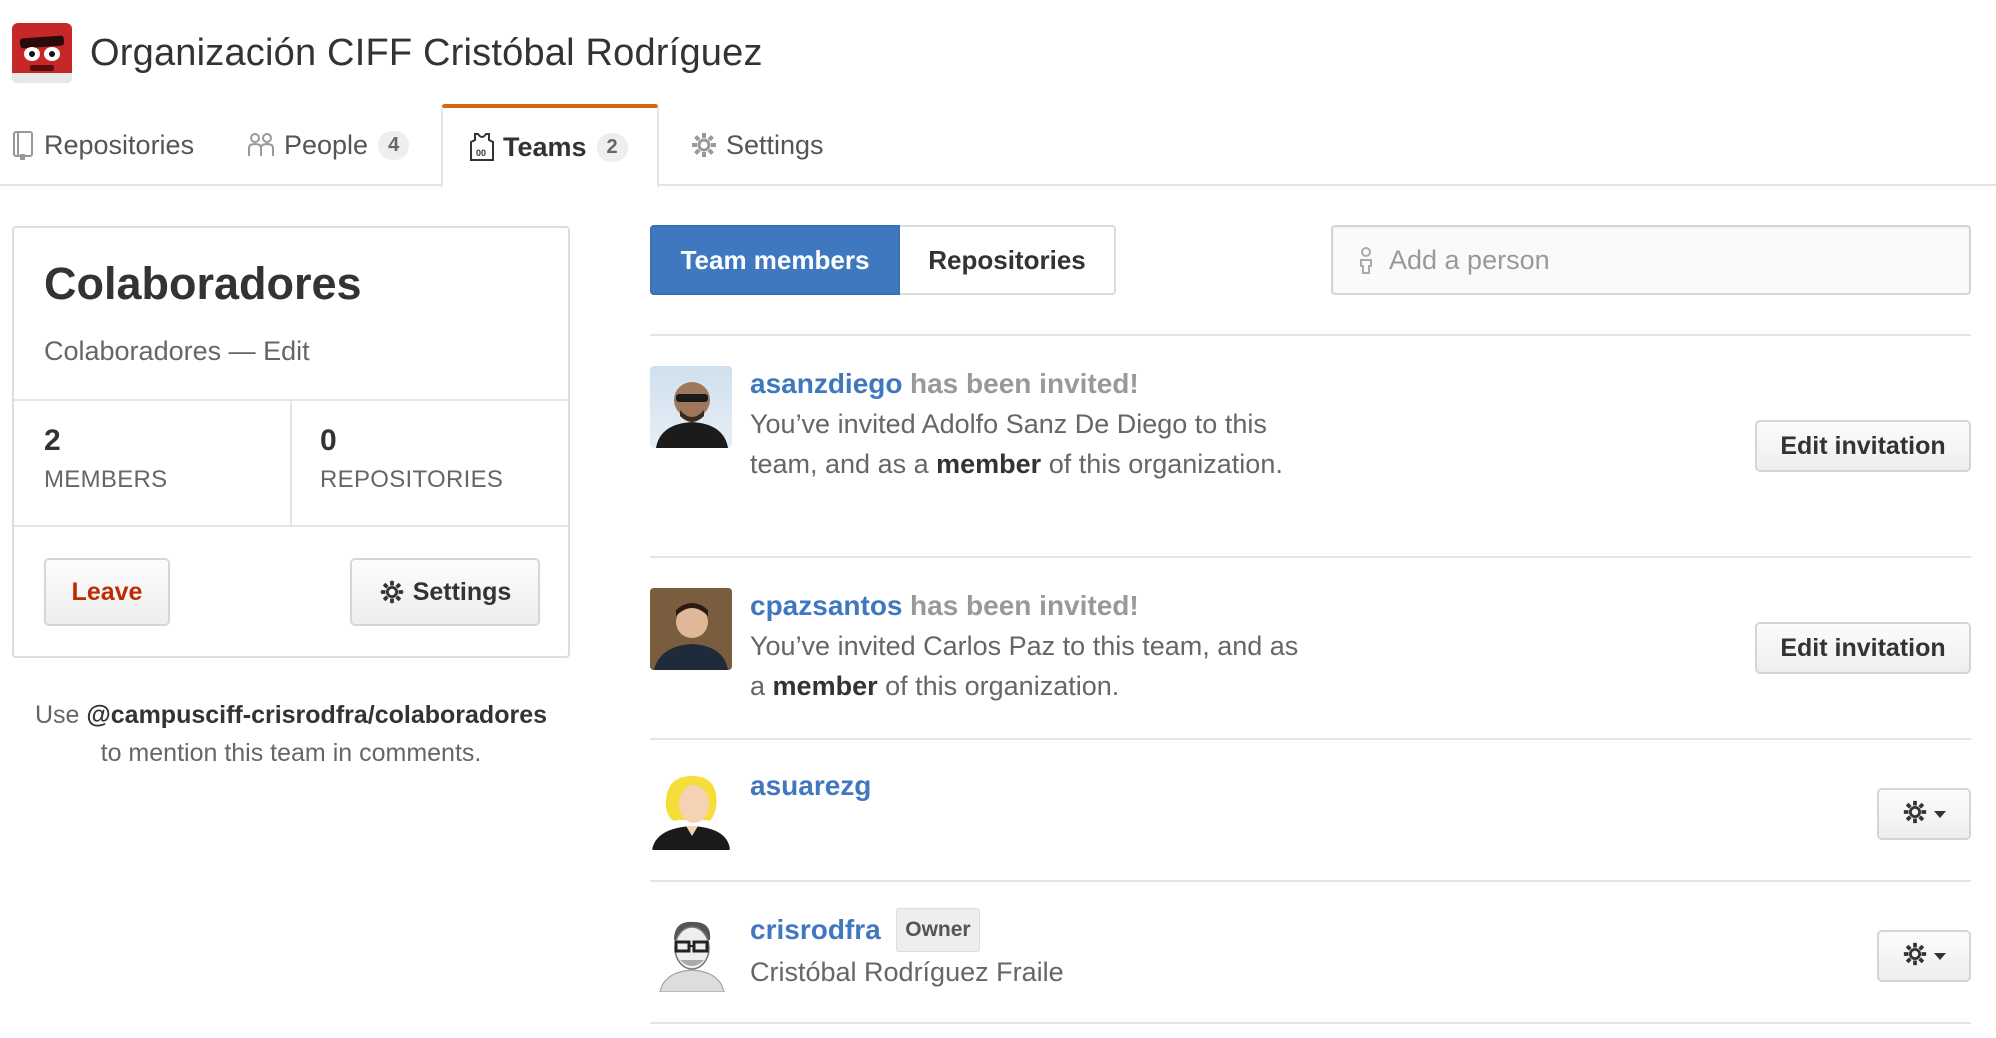 Image resolution: width=1996 pixels, height=1038 pixels. What do you see at coordinates (545, 146) in the screenshot?
I see `tab-label: Teams` at bounding box center [545, 146].